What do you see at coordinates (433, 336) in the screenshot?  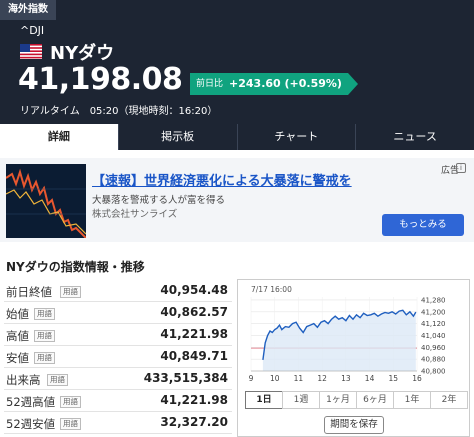 I see `y-tick-label: 41,040` at bounding box center [433, 336].